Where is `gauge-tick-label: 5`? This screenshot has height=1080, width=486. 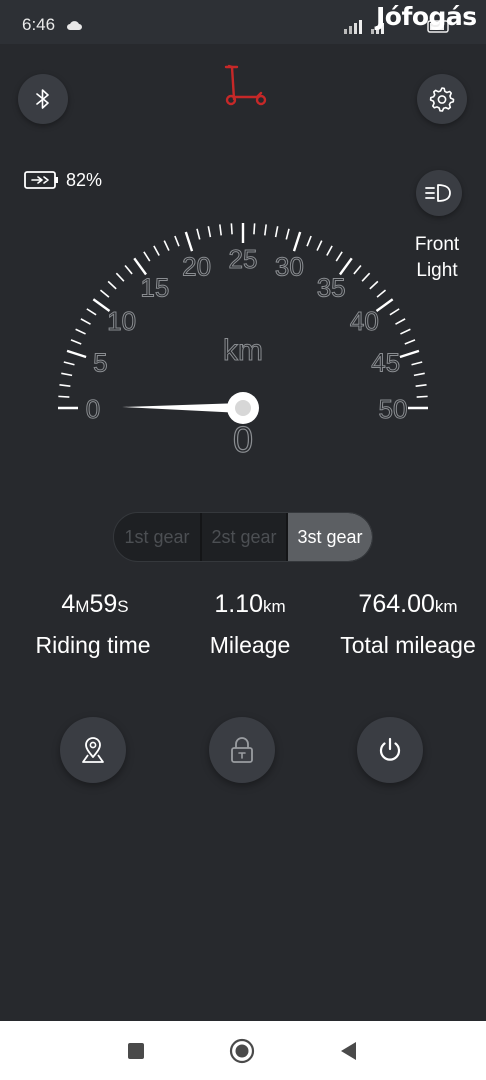
gauge-tick-label: 5 is located at coordinates (100, 363).